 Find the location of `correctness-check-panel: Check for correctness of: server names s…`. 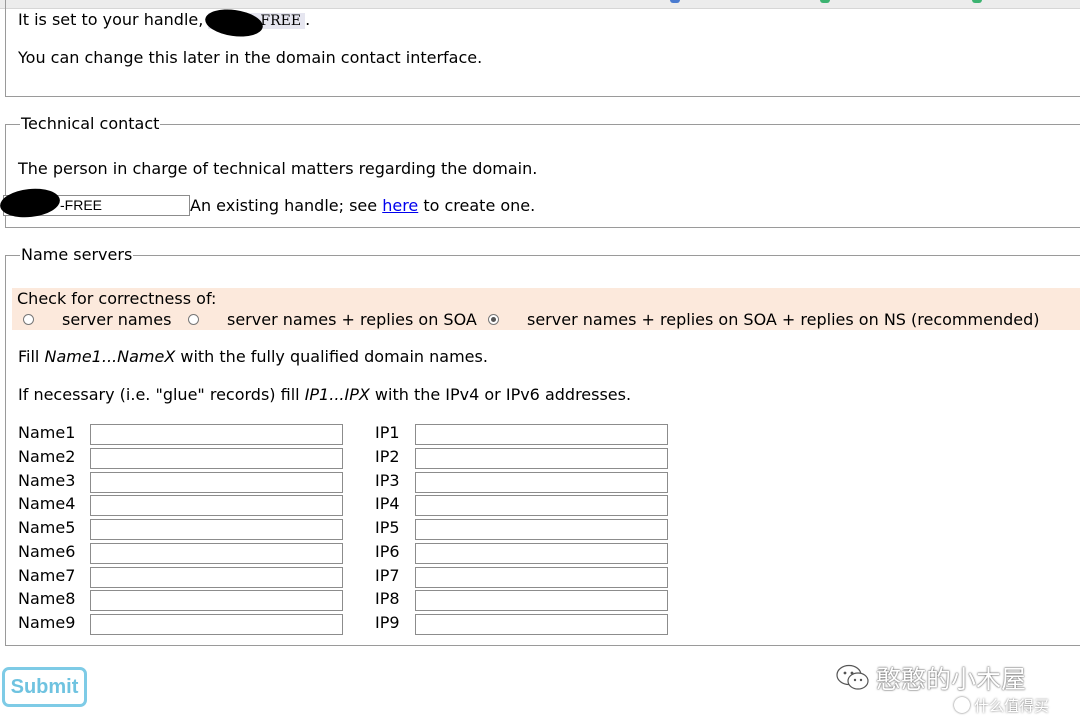

correctness-check-panel: Check for correctness of: server names s… is located at coordinates (546, 309).